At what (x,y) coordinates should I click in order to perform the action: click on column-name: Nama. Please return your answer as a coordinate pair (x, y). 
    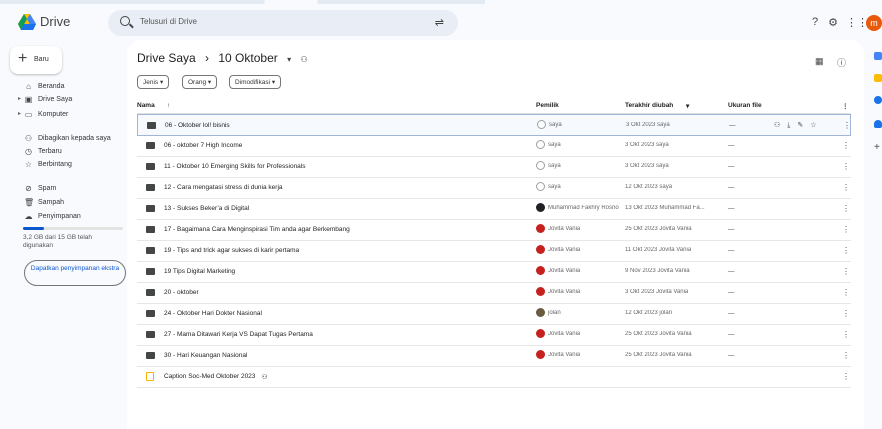
    Looking at the image, I should click on (146, 105).